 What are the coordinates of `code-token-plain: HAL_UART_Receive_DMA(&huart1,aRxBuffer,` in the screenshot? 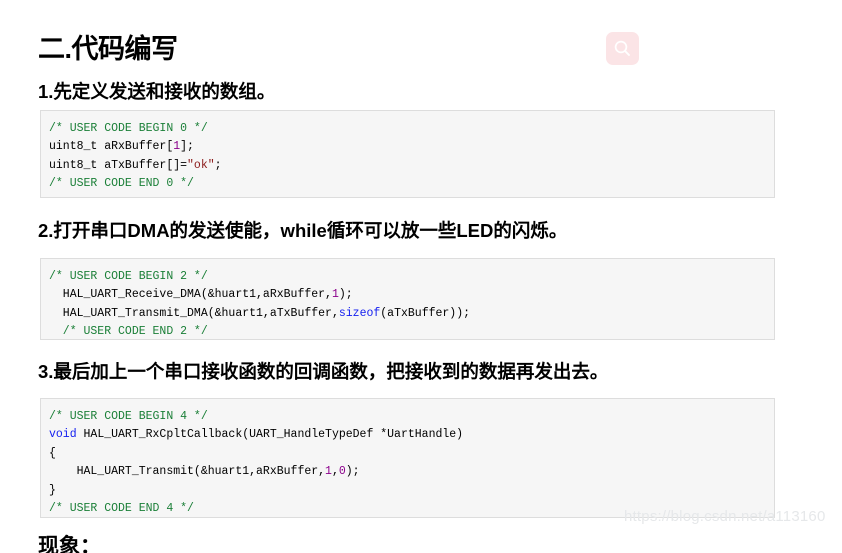 It's located at (190, 295).